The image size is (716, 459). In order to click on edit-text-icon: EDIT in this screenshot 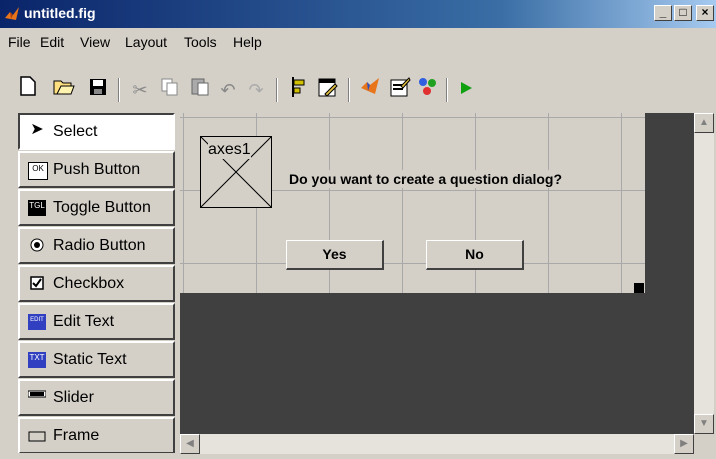, I will do `click(37, 322)`.